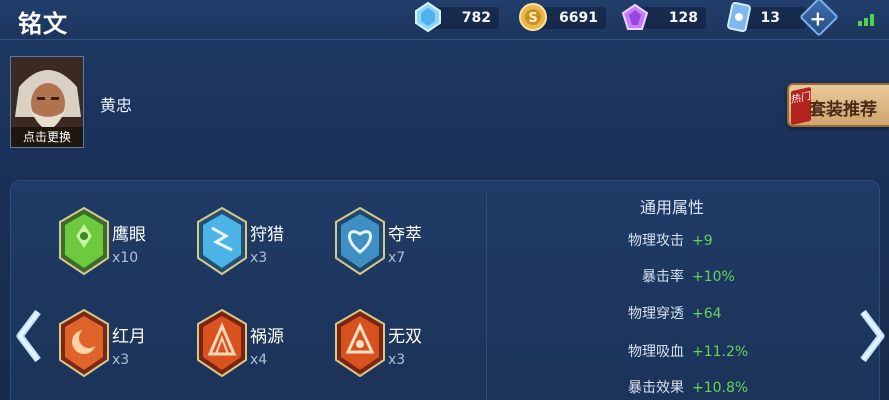  Describe the element at coordinates (84, 241) in the screenshot. I see `hawk-eye-rune-icon` at that location.